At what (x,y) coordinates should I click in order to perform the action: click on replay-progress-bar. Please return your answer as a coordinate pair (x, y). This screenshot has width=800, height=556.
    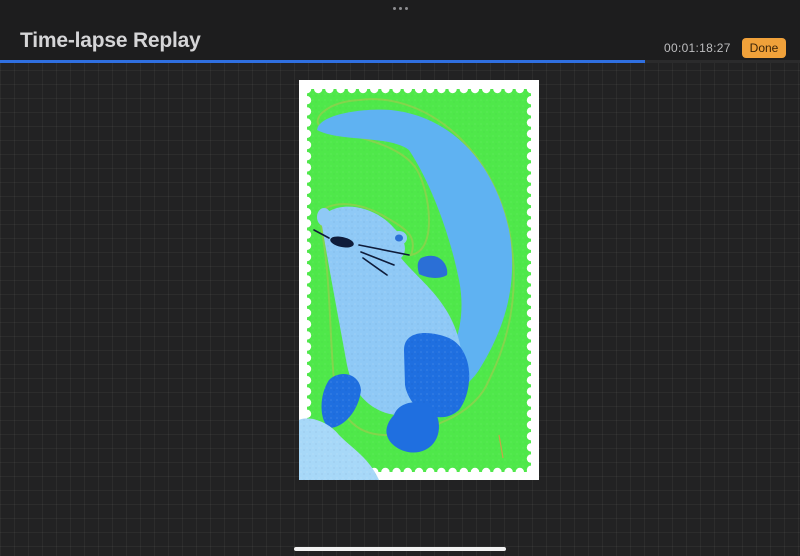
    Looking at the image, I should click on (400, 61).